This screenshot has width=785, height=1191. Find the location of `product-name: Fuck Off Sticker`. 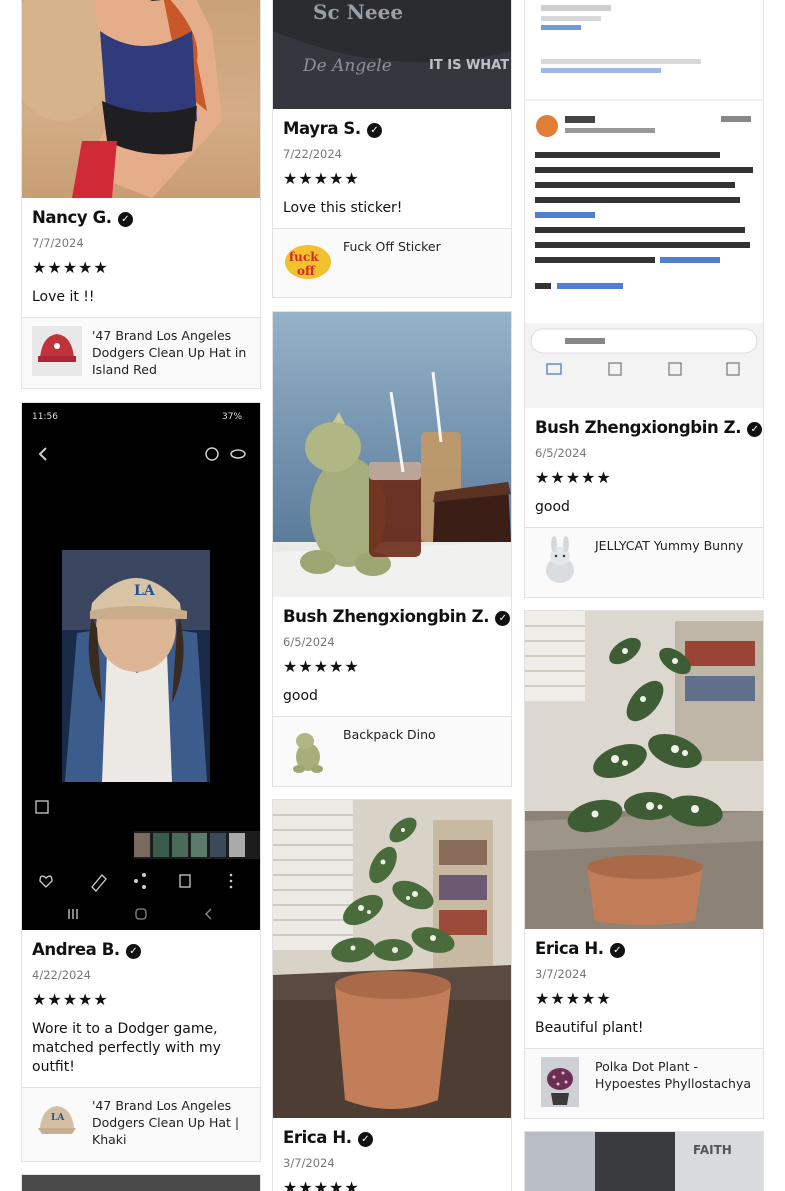

product-name: Fuck Off Sticker is located at coordinates (392, 246).